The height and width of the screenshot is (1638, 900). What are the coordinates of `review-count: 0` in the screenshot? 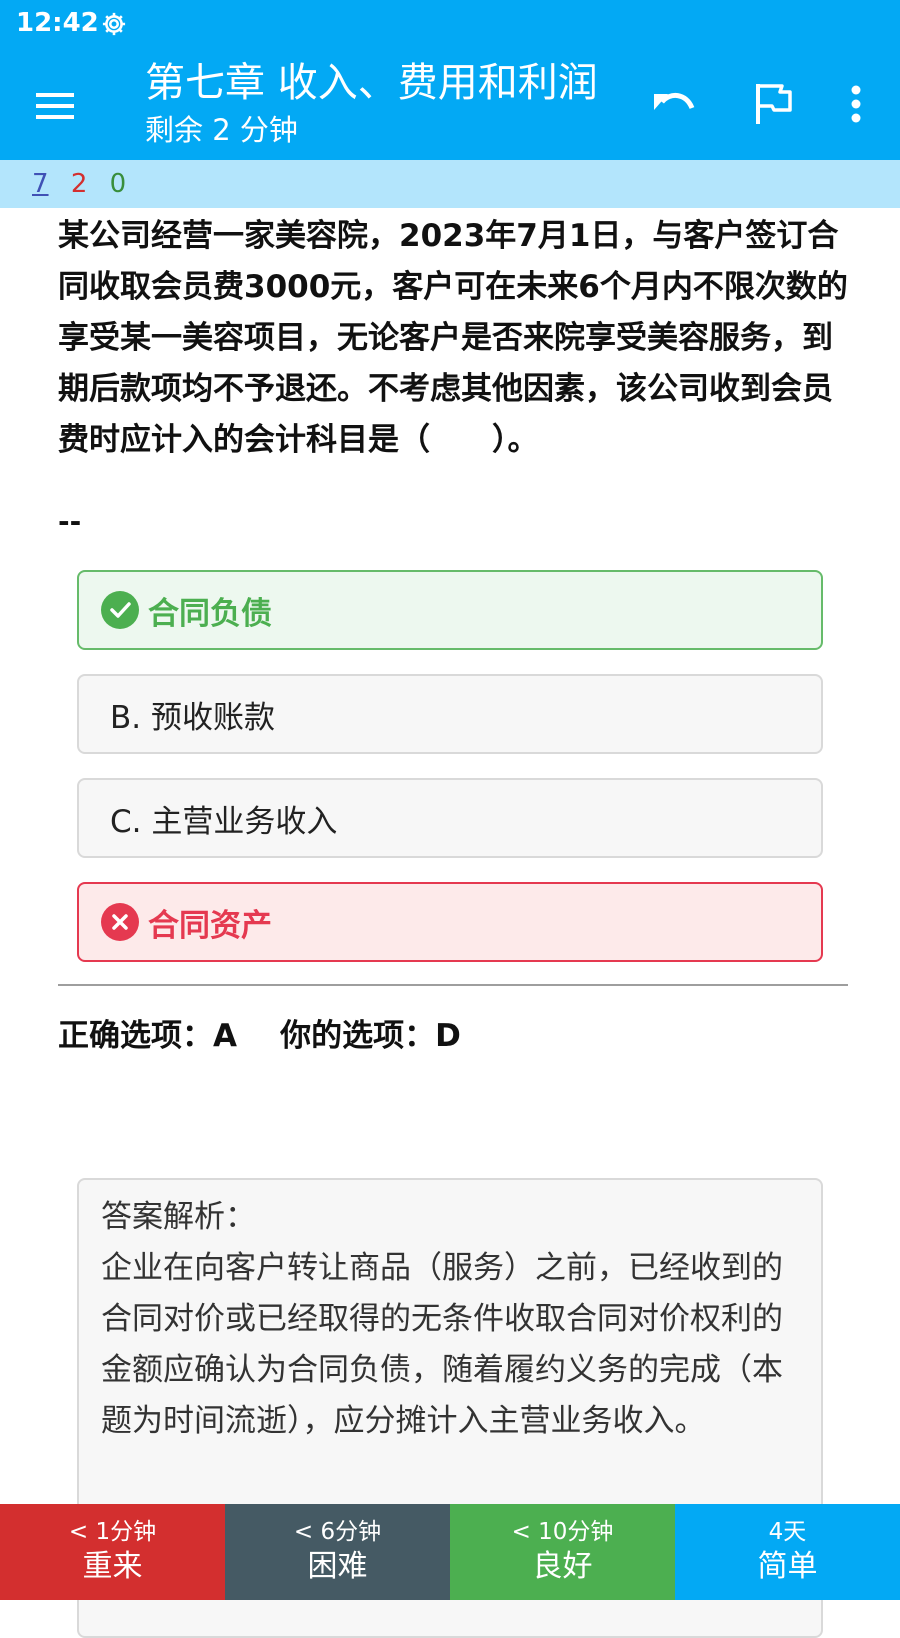 It's located at (118, 184).